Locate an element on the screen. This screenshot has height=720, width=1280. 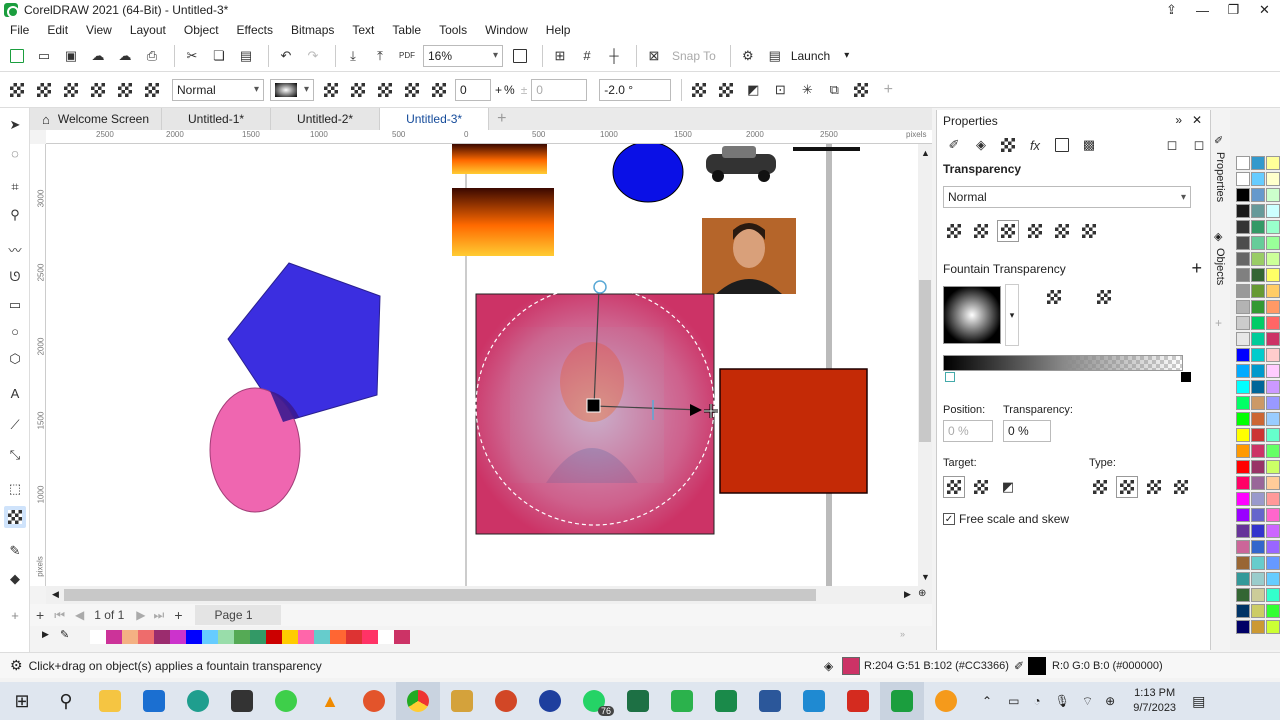
edit-transparency-icon is located at coordinates (861, 90).